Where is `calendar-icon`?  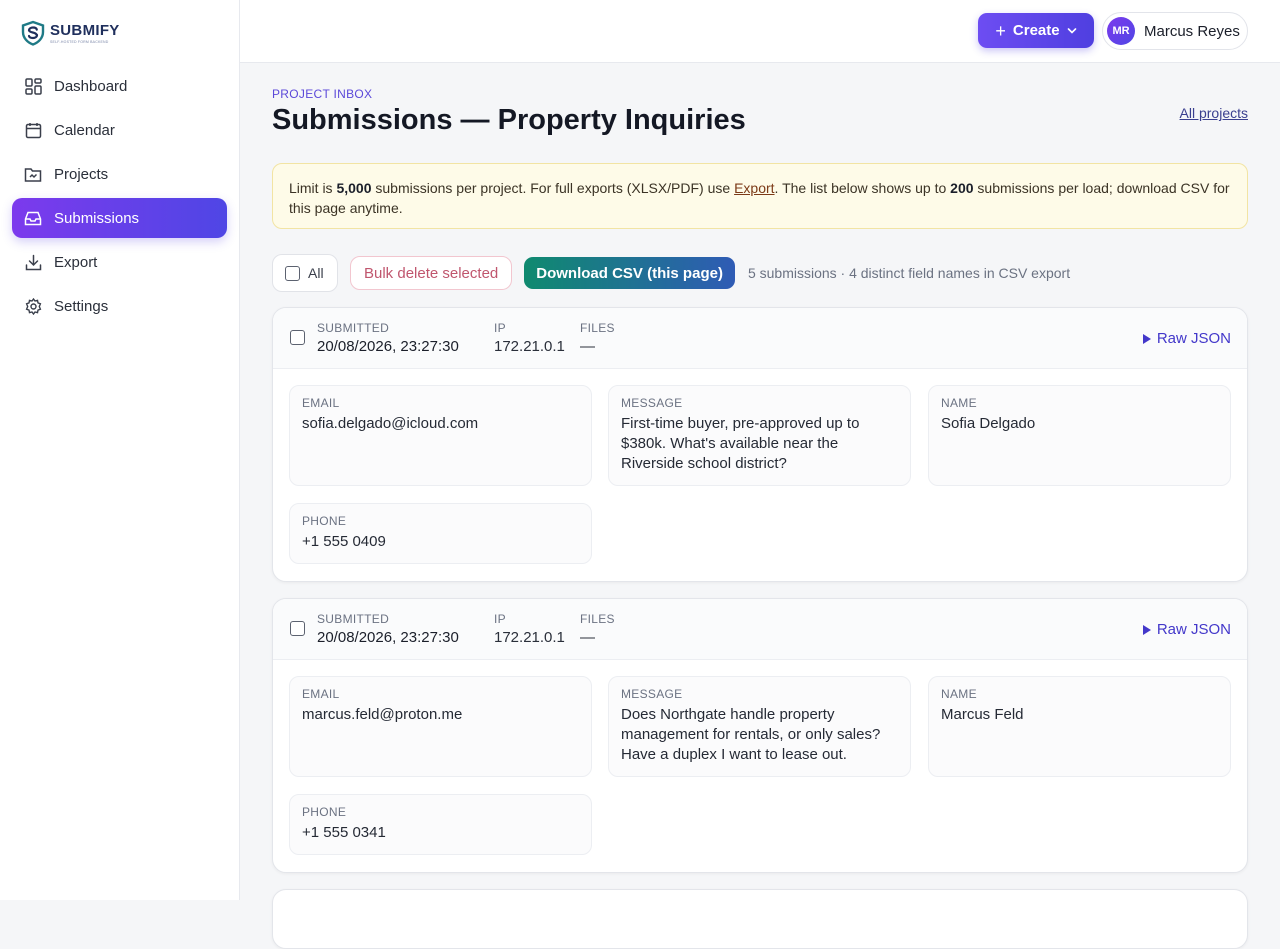
calendar-icon is located at coordinates (33, 130).